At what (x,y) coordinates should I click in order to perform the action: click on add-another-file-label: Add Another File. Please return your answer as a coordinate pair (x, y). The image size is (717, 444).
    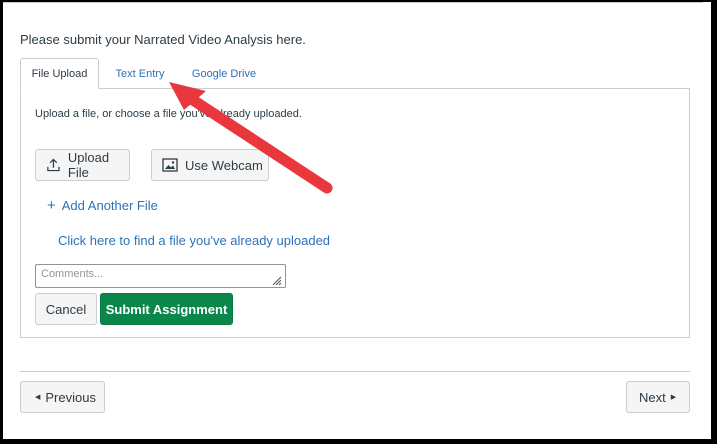
    Looking at the image, I should click on (109, 205).